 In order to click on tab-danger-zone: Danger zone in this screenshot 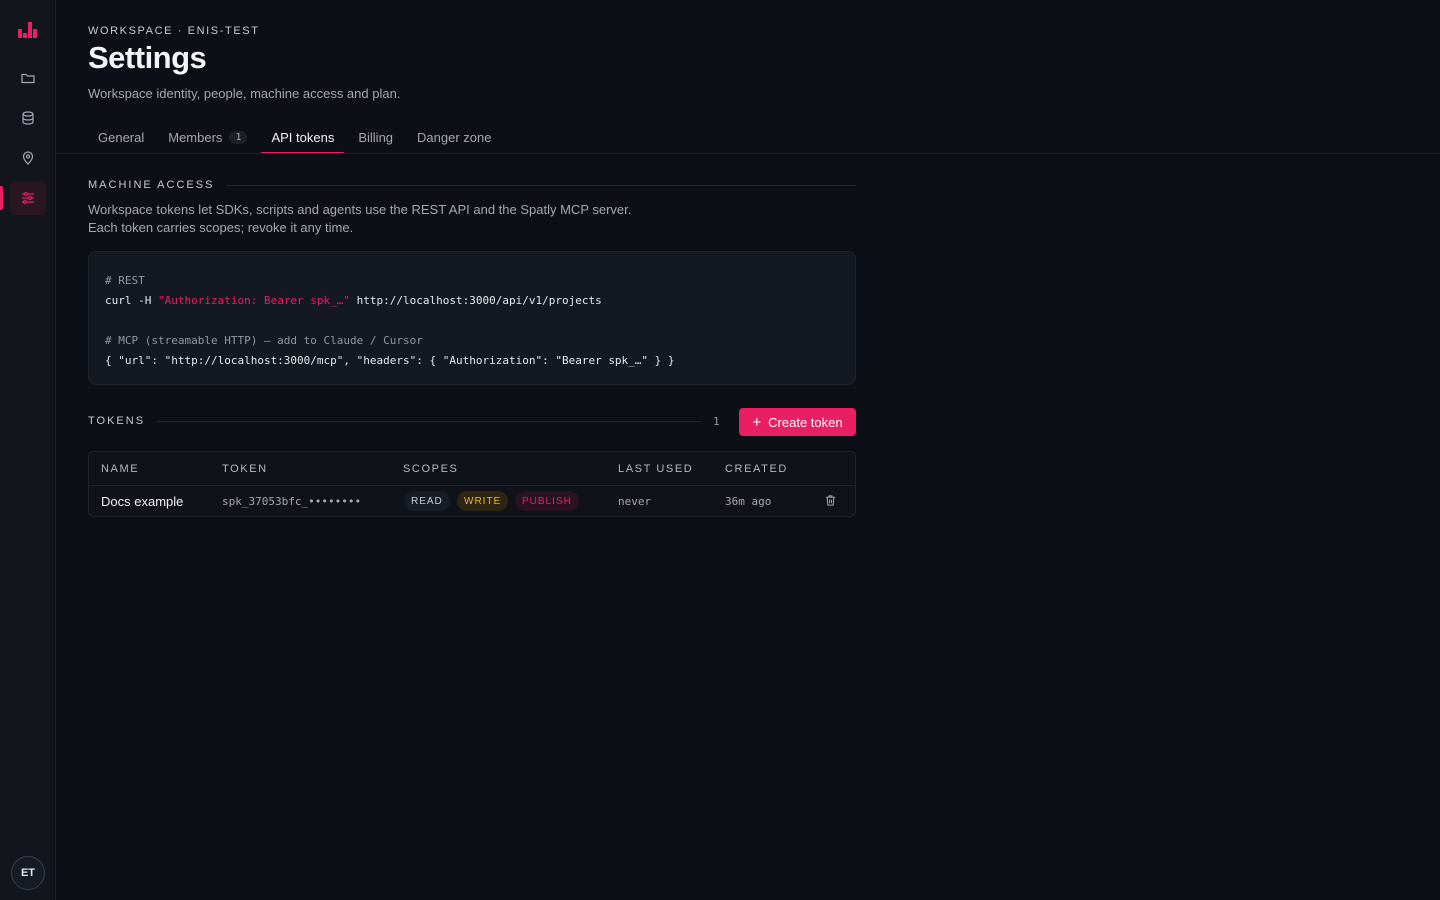, I will do `click(454, 137)`.